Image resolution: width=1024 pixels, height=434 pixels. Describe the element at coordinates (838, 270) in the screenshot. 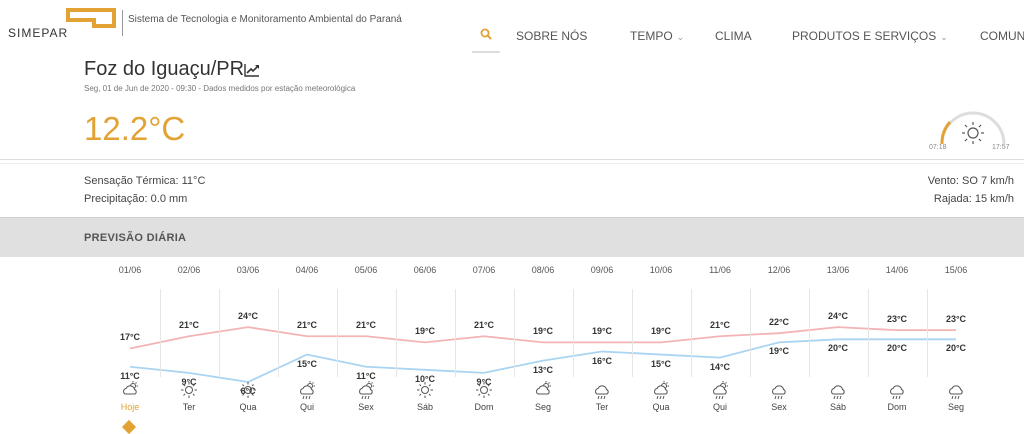

I see `forecast-date: 13/06` at that location.